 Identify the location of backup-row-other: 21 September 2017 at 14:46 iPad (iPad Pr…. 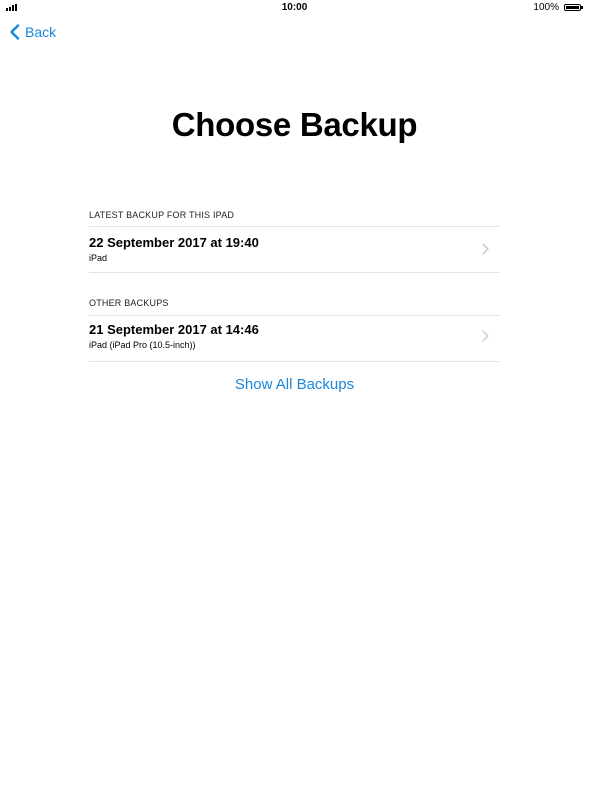
(294, 344).